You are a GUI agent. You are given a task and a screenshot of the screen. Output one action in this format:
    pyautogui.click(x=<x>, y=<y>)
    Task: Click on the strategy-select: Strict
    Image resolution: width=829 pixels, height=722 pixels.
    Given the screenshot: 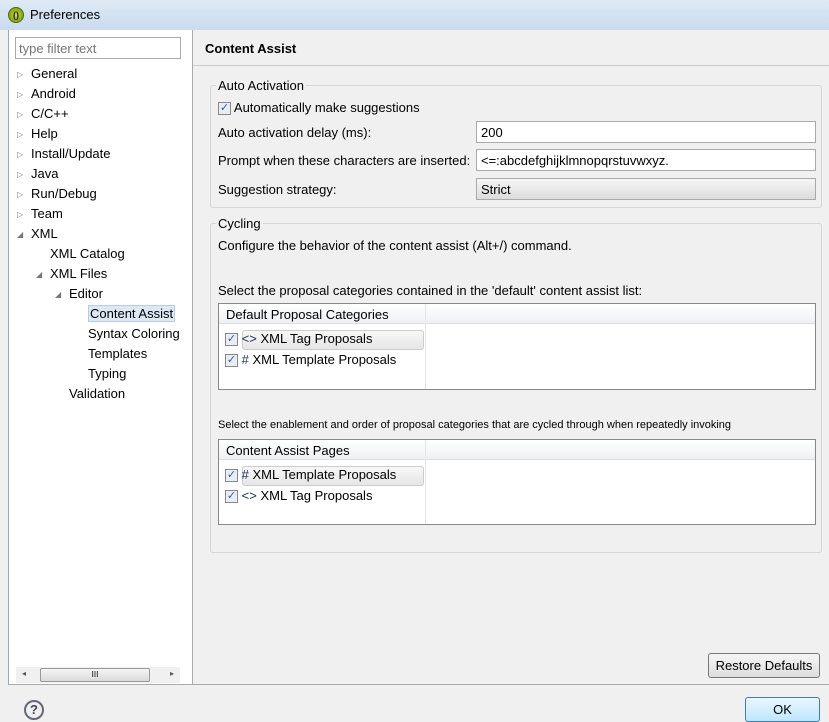 What is the action you would take?
    pyautogui.click(x=646, y=189)
    